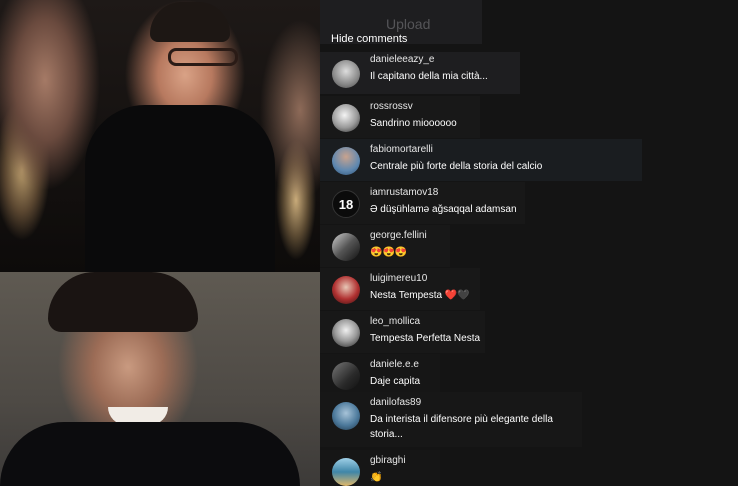  What do you see at coordinates (190, 22) in the screenshot?
I see `host-hair` at bounding box center [190, 22].